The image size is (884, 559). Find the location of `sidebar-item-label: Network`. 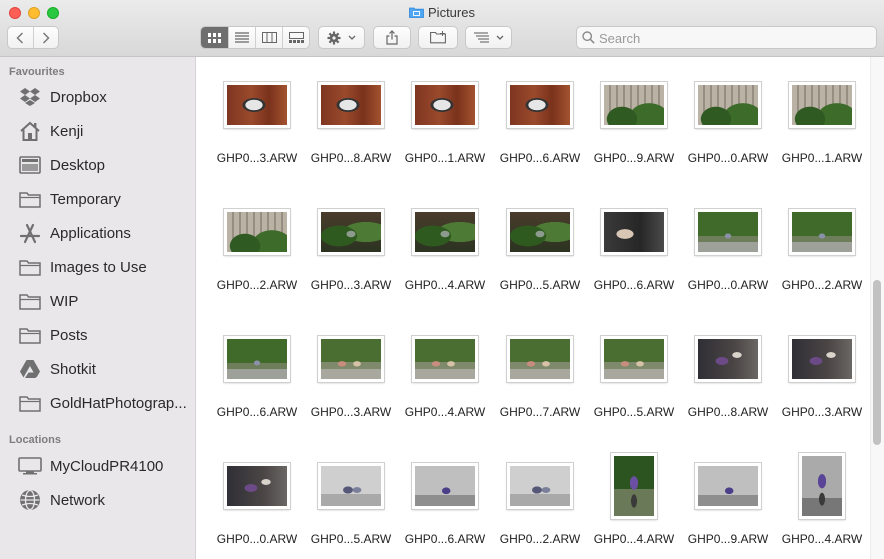

sidebar-item-label: Network is located at coordinates (78, 500).